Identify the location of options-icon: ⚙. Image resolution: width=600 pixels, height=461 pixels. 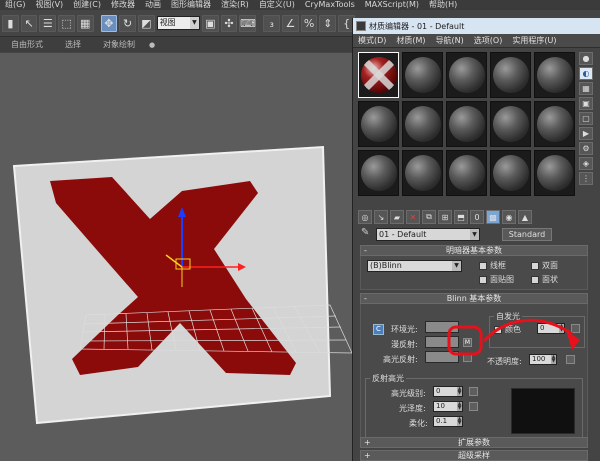
(586, 148).